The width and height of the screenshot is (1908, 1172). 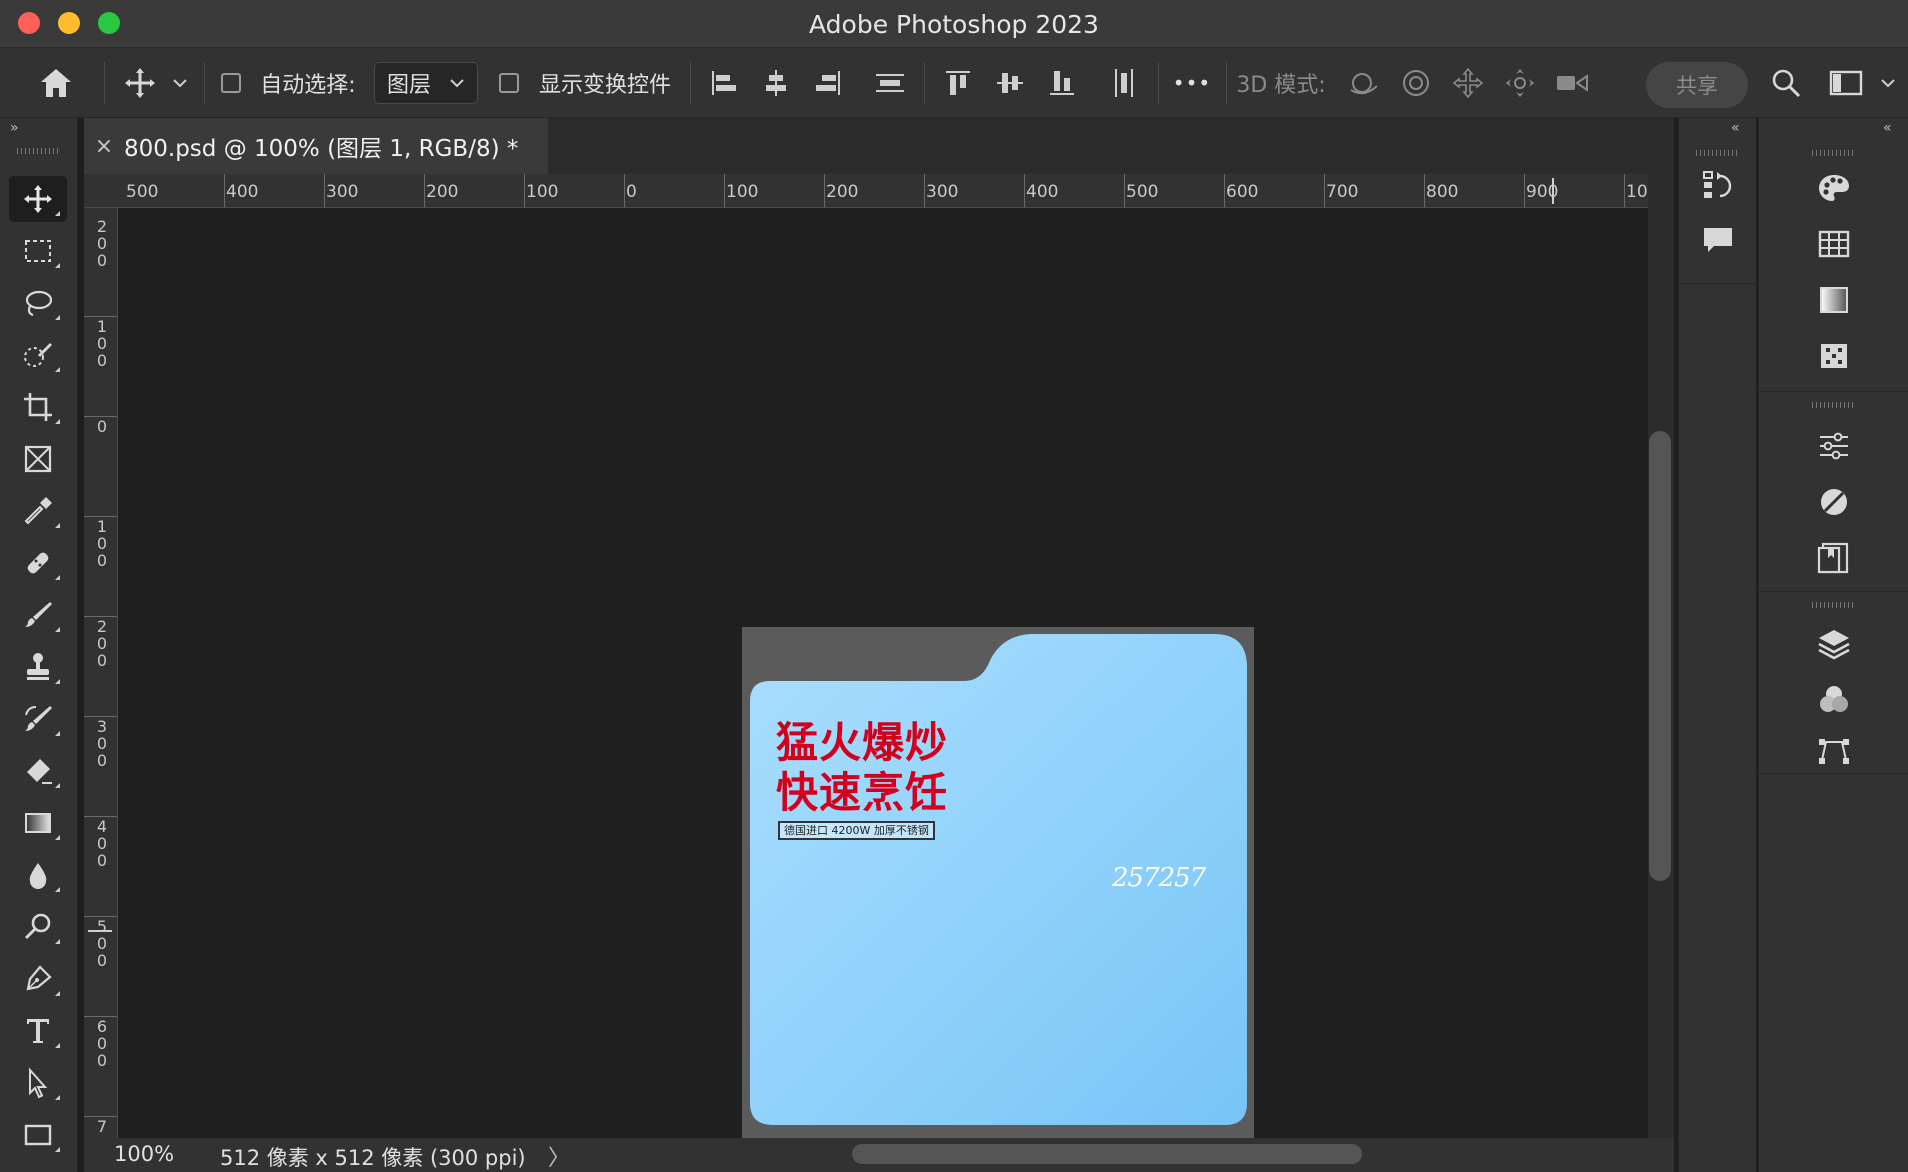 I want to click on comments-panel-button, so click(x=1718, y=240).